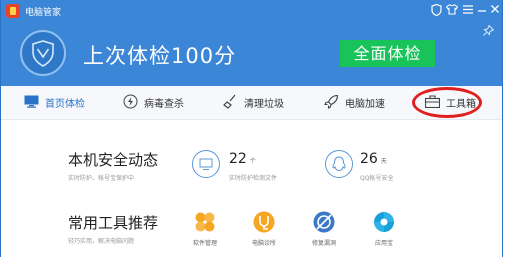  I want to click on tools-section-subtitle: 轻巧实用，解决电脑问题, so click(101, 241).